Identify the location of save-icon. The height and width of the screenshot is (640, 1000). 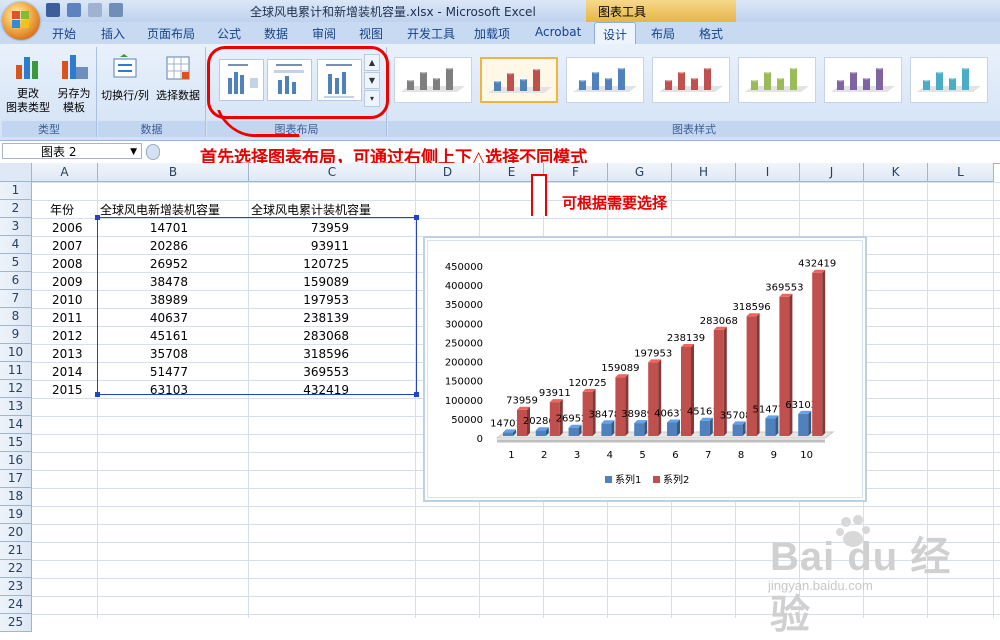
(53, 10).